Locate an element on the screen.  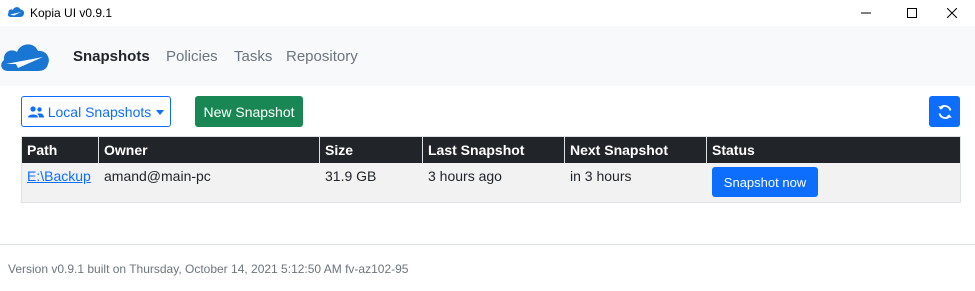
last-snapshot-time: 3 hours ago is located at coordinates (465, 176).